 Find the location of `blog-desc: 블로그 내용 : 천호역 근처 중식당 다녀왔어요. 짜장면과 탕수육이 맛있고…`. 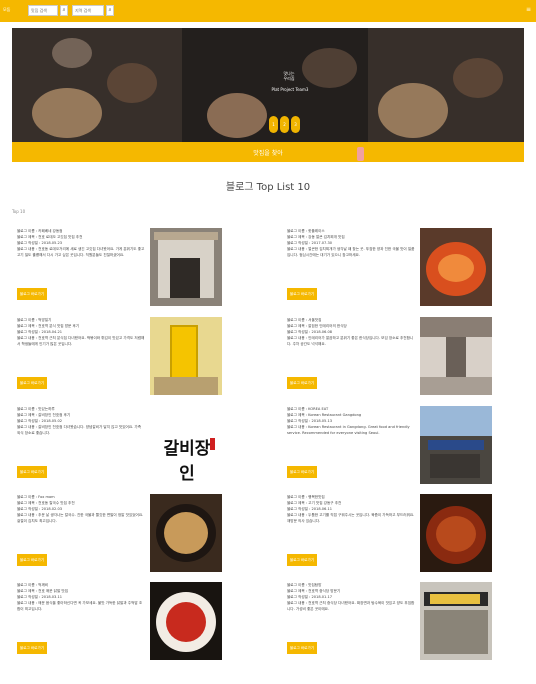

blog-desc: 블로그 내용 : 천호역 근처 중식당 다녀왔어요. 짜장면과 탕수육이 맛있고… is located at coordinates (351, 606).